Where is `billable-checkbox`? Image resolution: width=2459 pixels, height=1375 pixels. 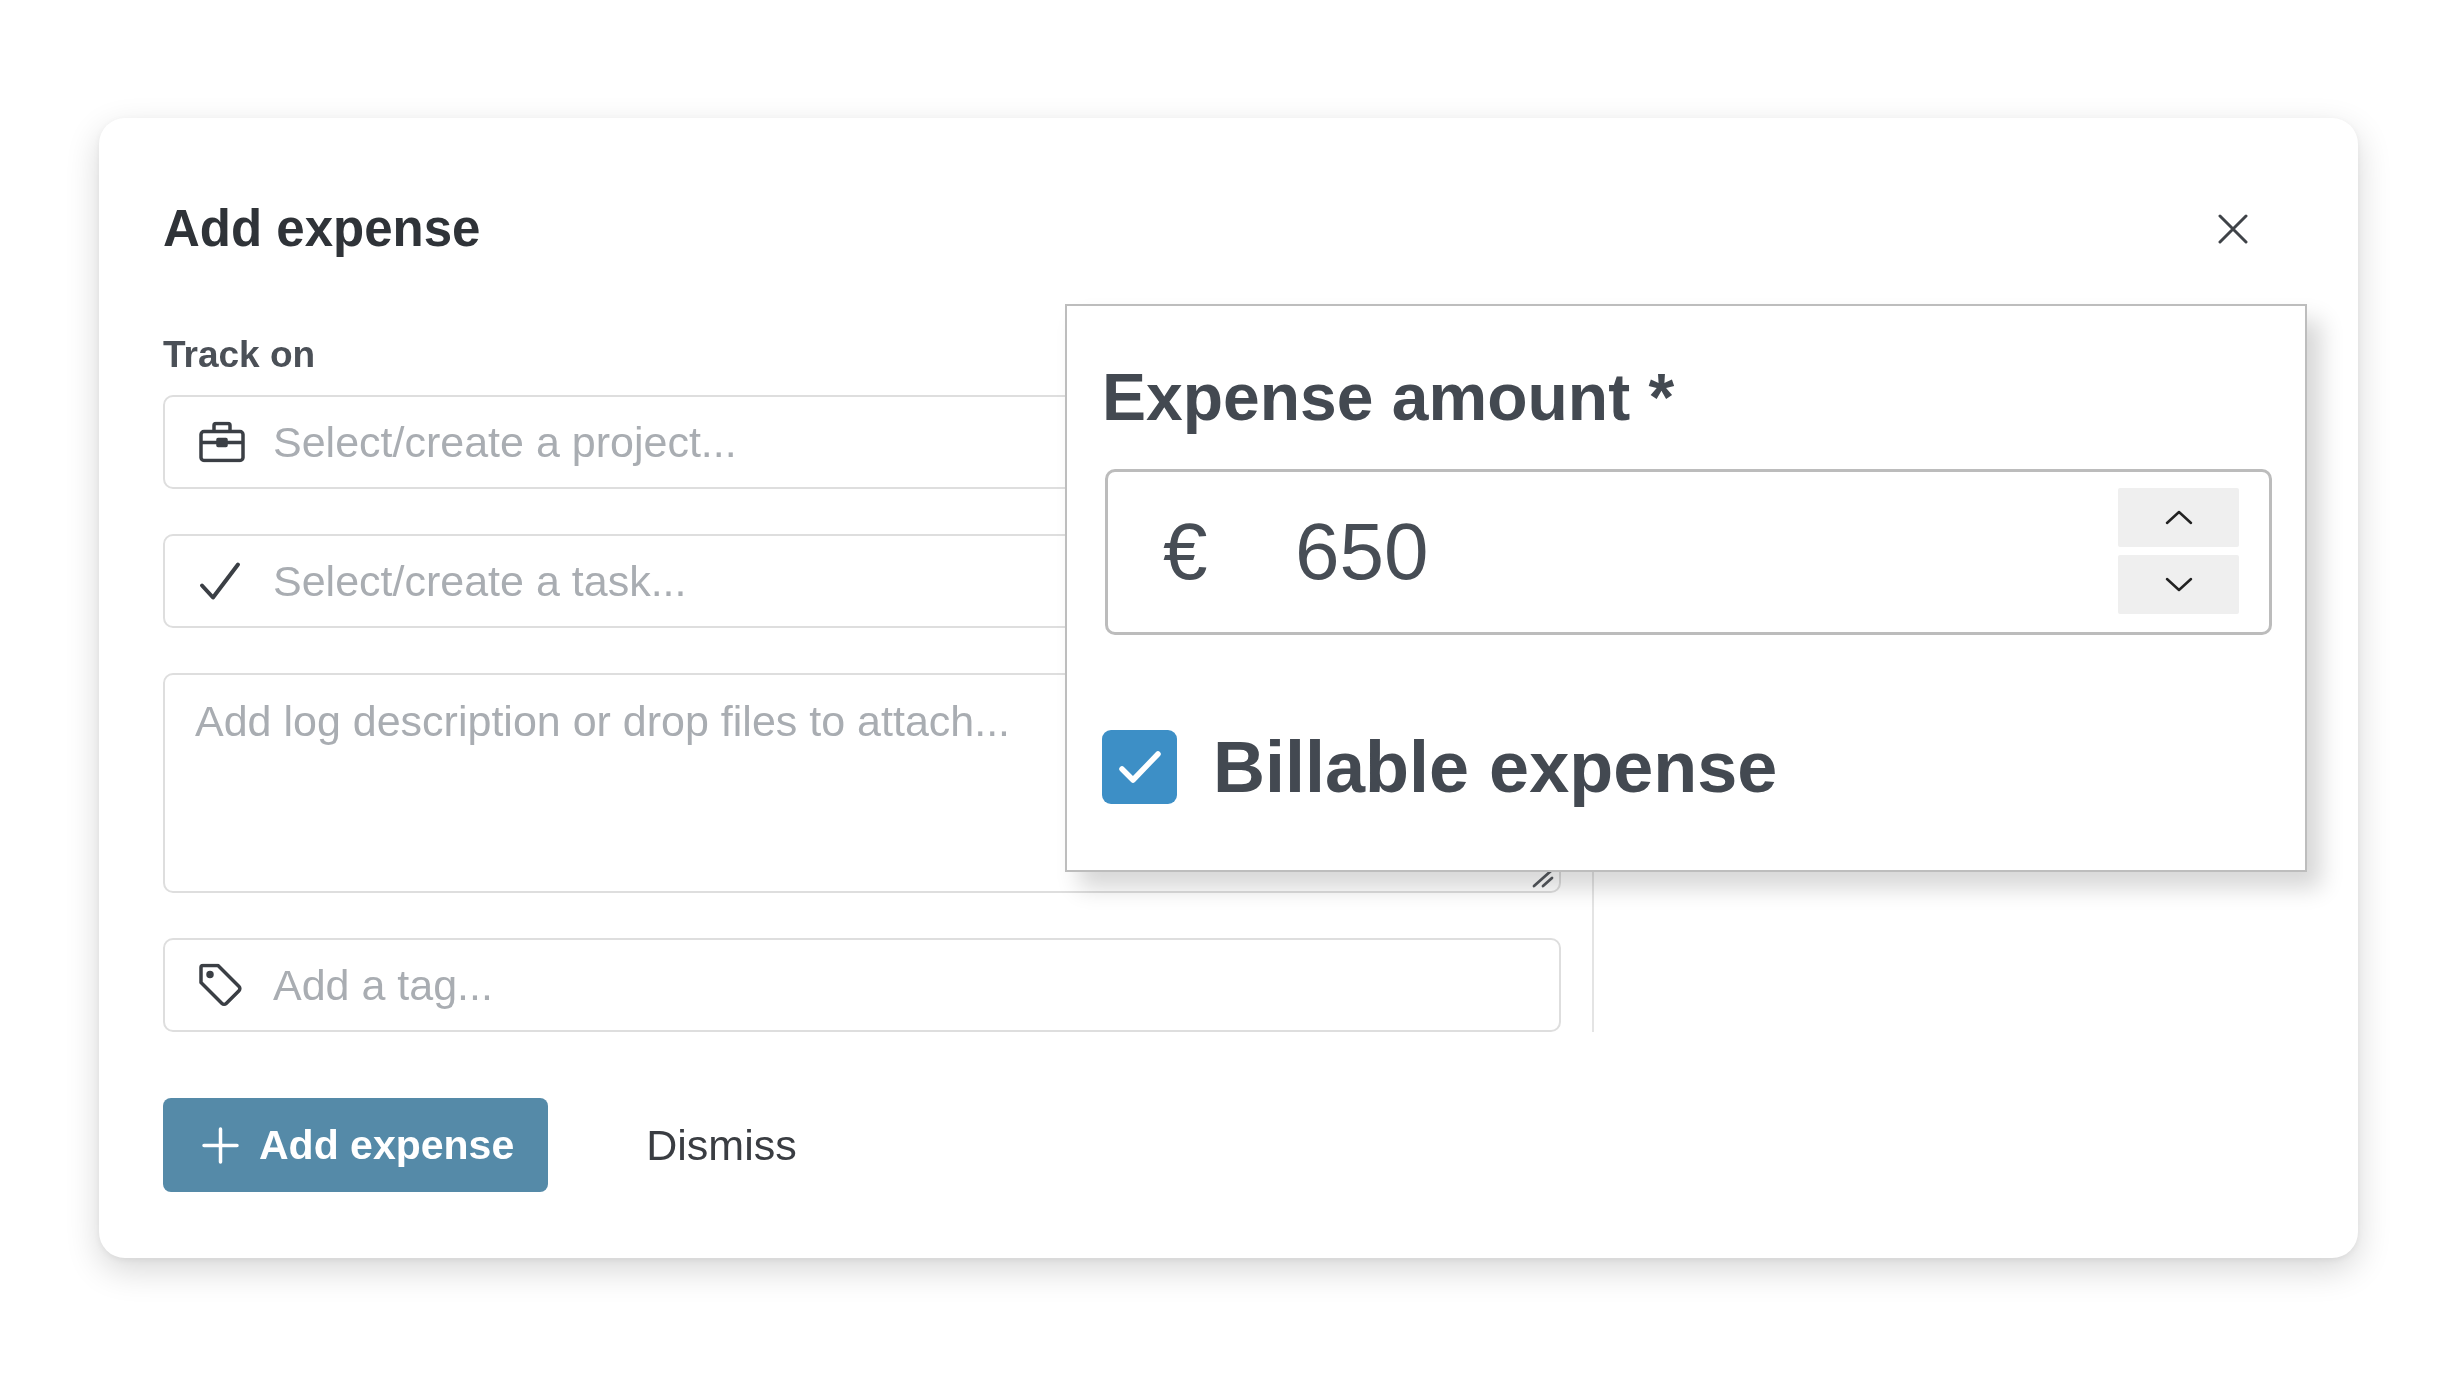 billable-checkbox is located at coordinates (1139, 767).